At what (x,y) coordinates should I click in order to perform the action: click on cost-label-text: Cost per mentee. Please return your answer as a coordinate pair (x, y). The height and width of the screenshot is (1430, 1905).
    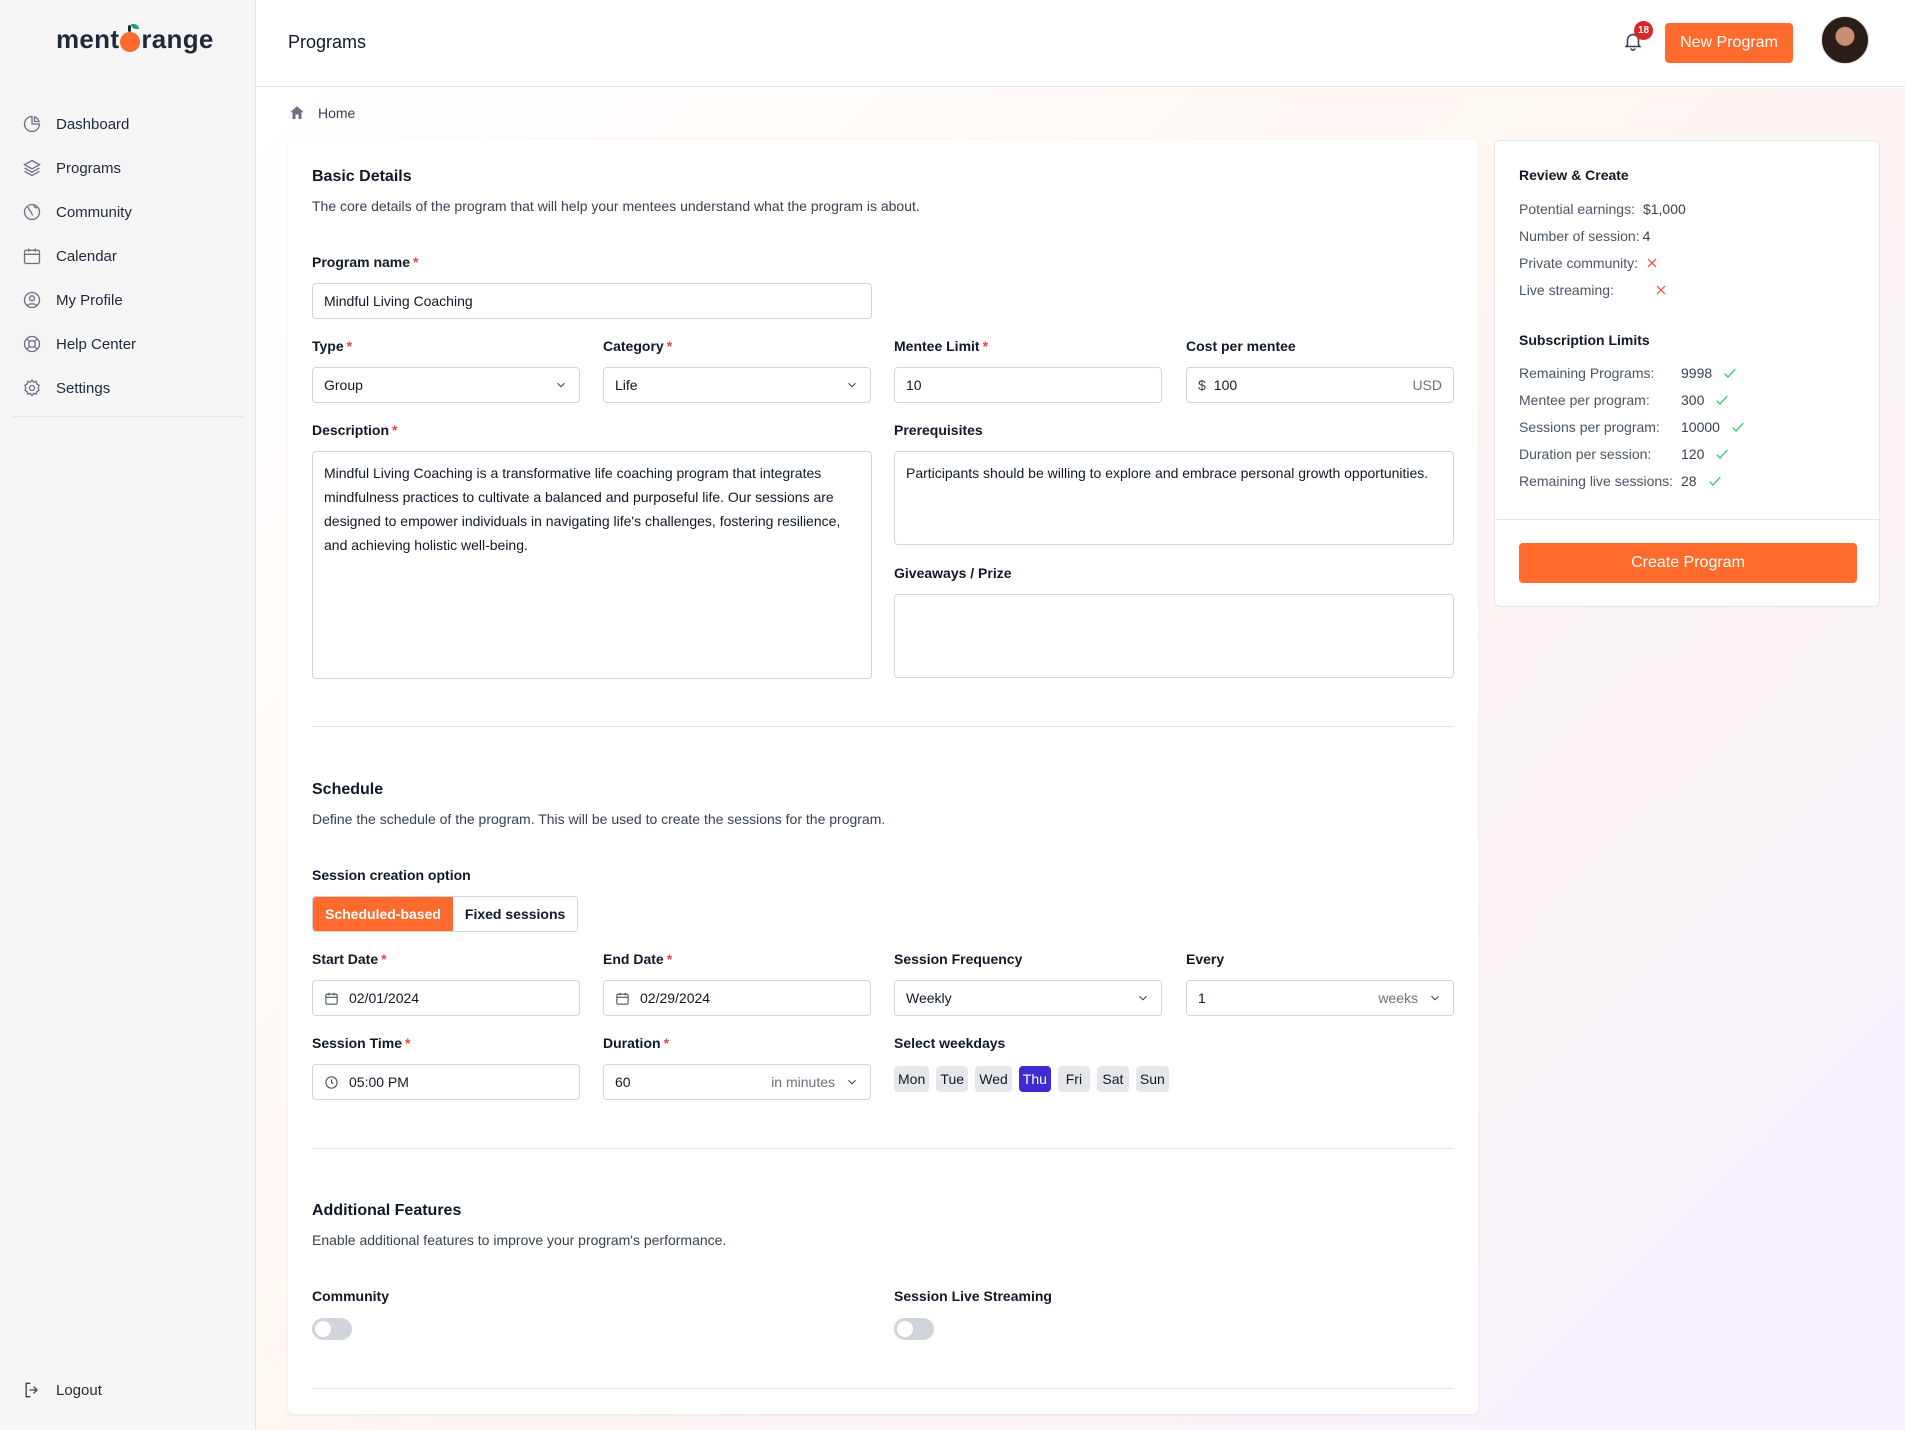
    Looking at the image, I should click on (1241, 346).